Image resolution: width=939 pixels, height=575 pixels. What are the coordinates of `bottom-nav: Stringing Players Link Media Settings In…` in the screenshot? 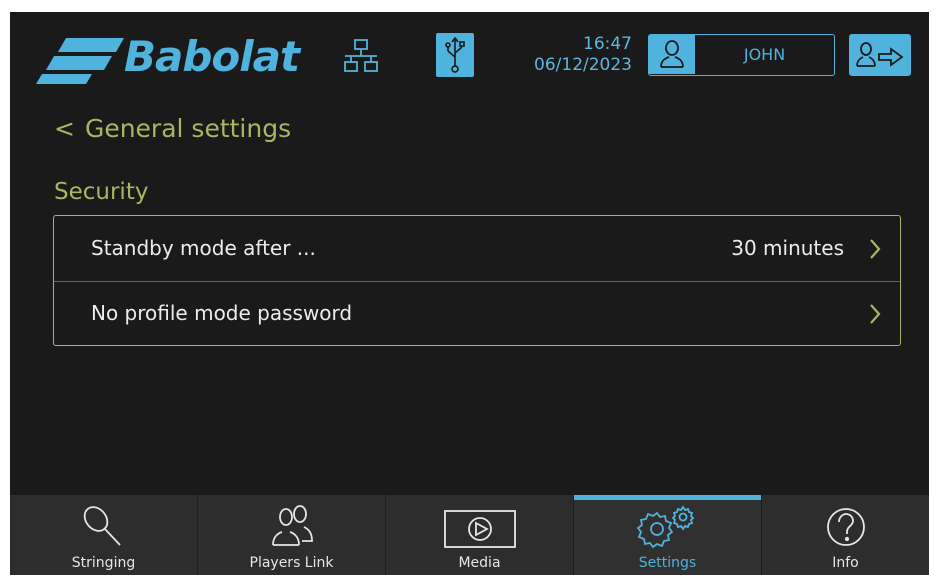 It's located at (469, 535).